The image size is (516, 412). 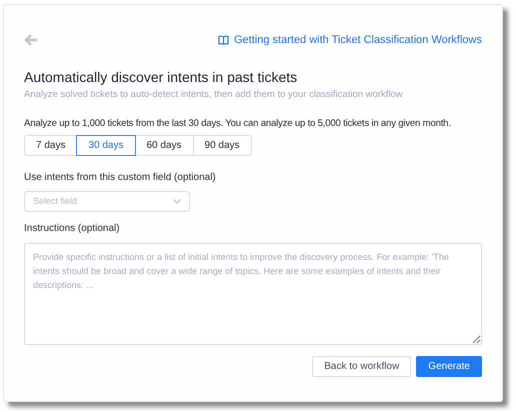 What do you see at coordinates (238, 123) in the screenshot?
I see `range-note: Analyze up to 1,000 tickets from the last 30 days. You can analyze up to 5,000 tickets in any given month.` at bounding box center [238, 123].